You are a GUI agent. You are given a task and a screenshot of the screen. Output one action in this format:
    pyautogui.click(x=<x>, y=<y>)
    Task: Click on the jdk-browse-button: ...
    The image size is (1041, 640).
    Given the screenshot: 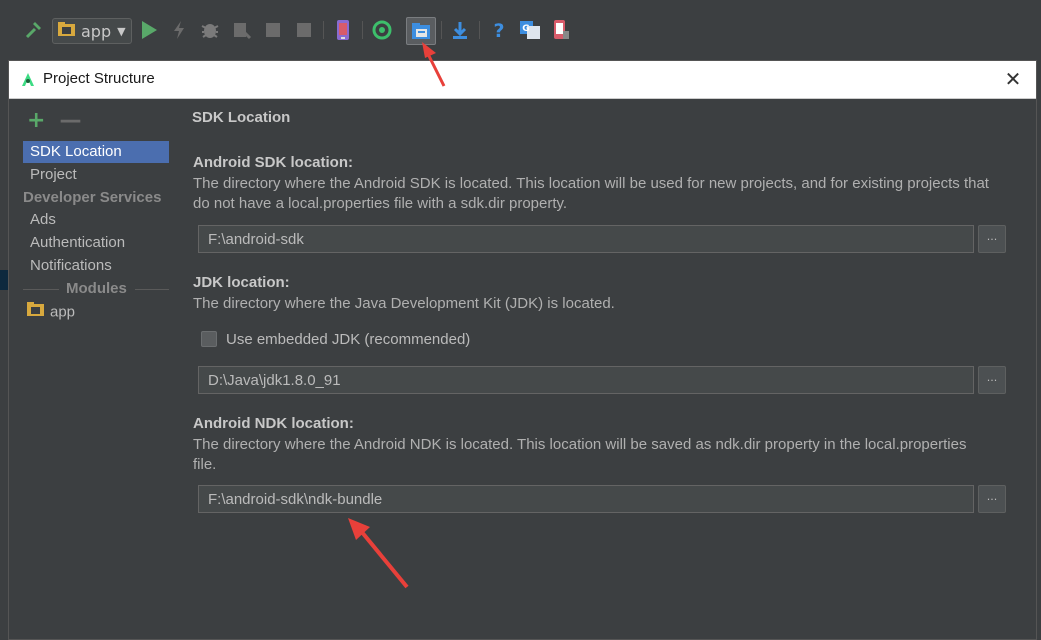 What is the action you would take?
    pyautogui.click(x=992, y=380)
    